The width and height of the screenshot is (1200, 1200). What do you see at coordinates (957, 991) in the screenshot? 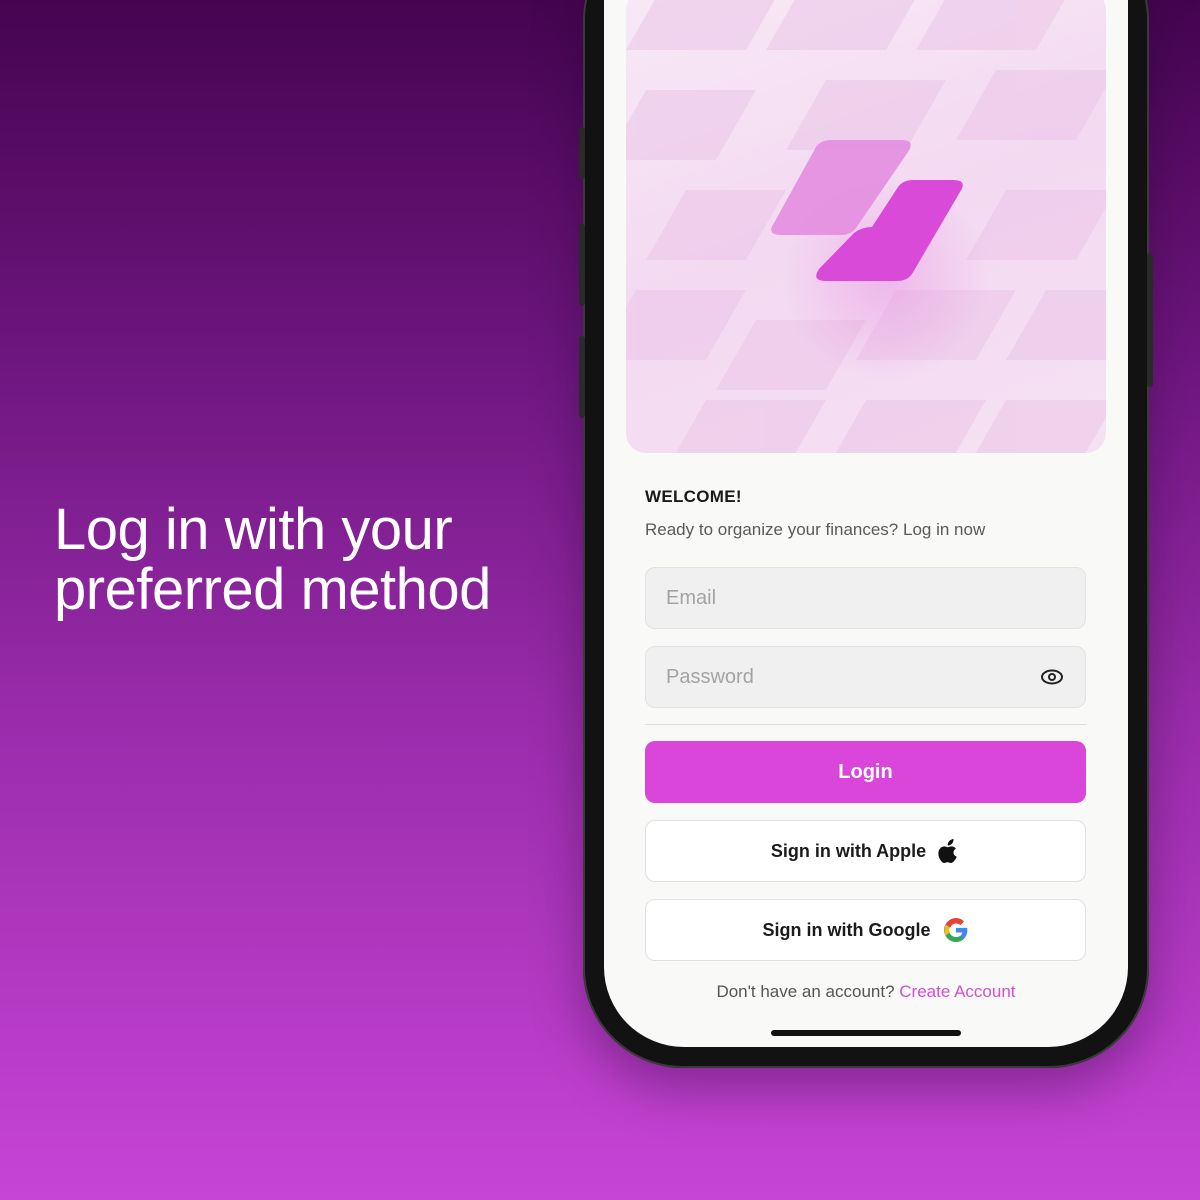
I see `create-account-link: Create Account` at bounding box center [957, 991].